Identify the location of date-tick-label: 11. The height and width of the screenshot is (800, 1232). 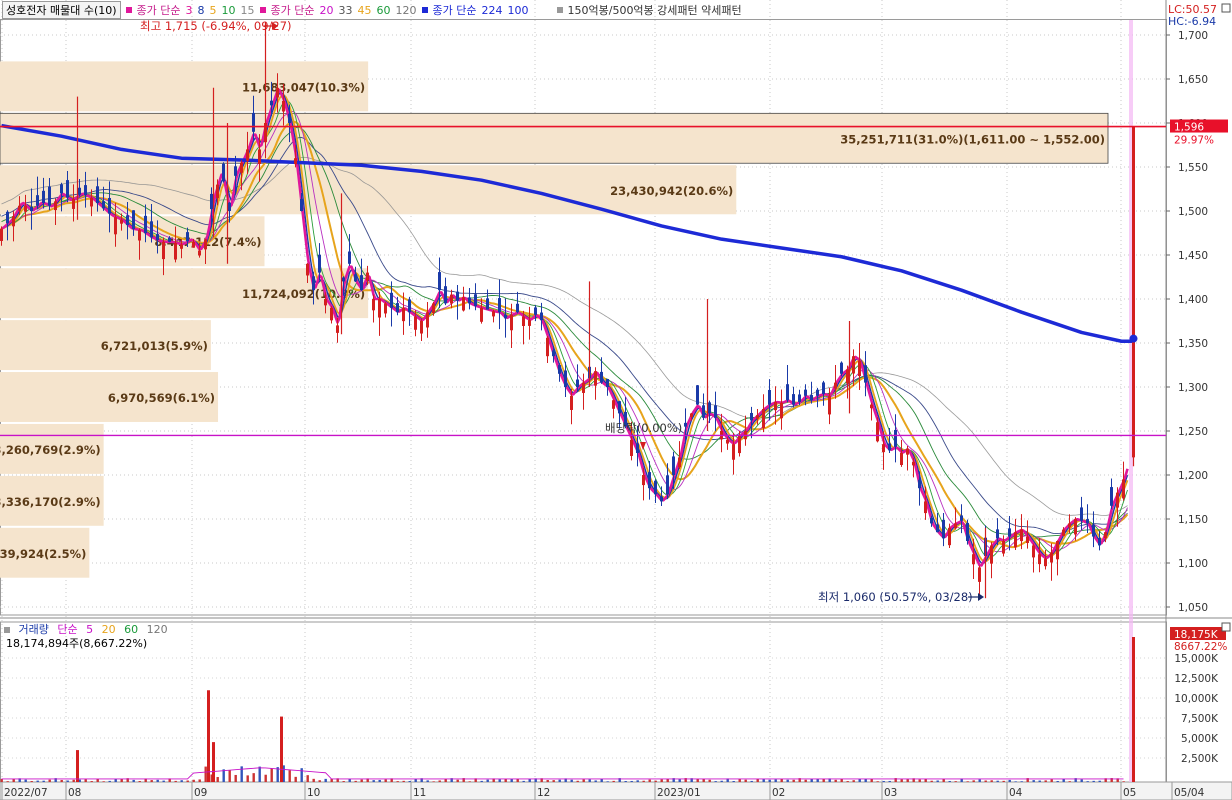
(419, 793).